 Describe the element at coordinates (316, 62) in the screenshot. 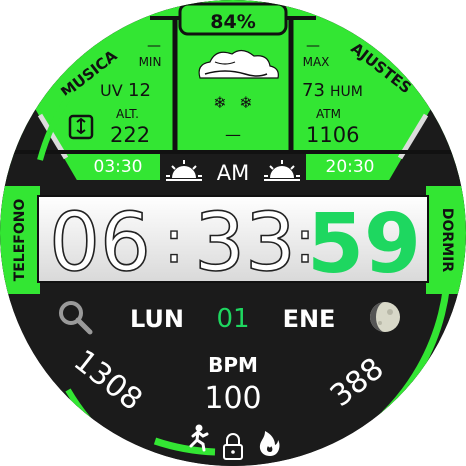

I see `max-temp-label: MAX` at that location.